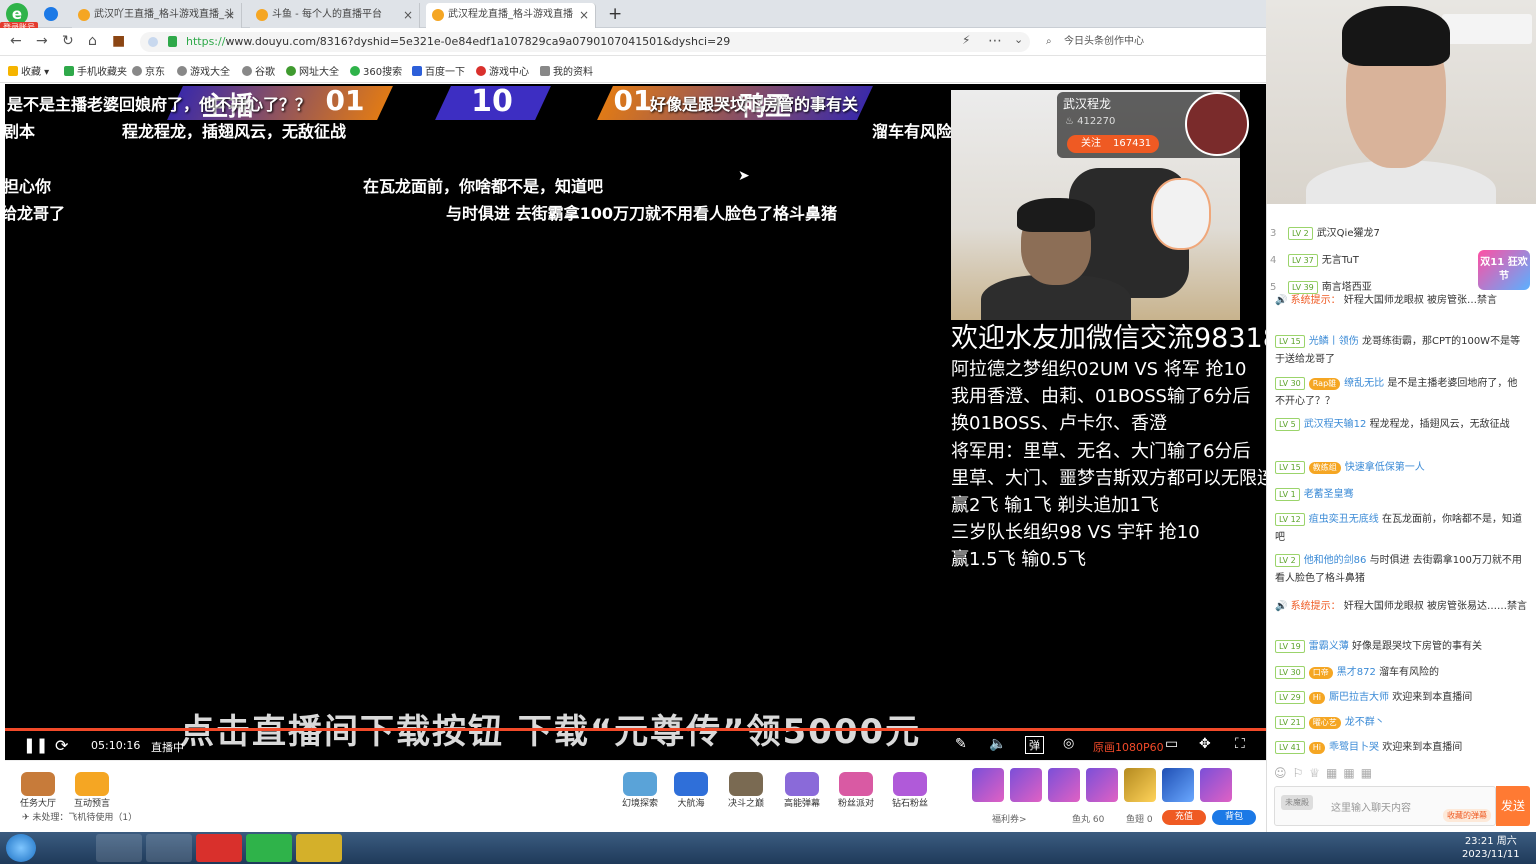  I want to click on edit-icon: ✎, so click(961, 744).